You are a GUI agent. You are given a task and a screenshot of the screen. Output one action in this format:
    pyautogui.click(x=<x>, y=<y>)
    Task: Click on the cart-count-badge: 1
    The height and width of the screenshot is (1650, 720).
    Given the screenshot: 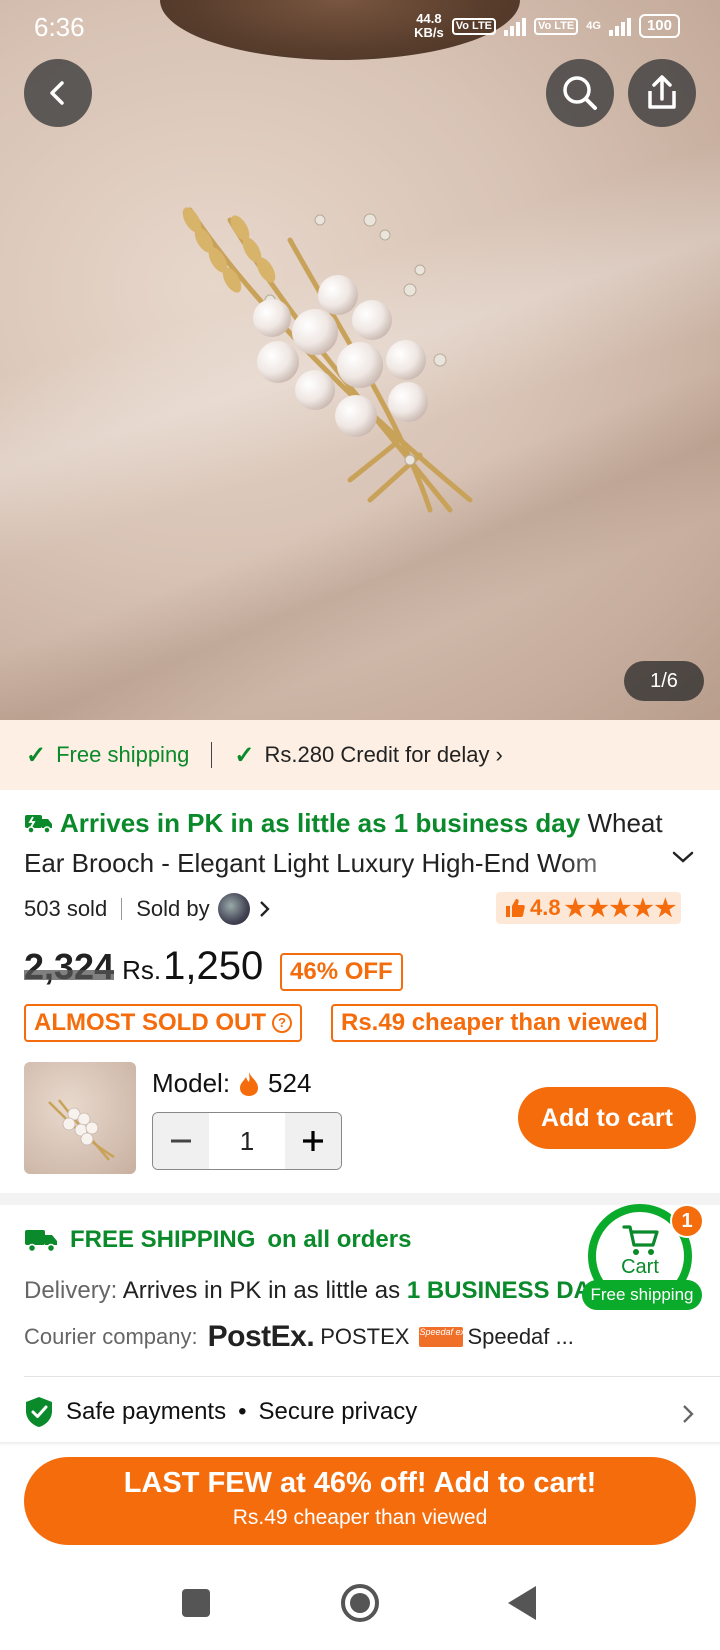 What is the action you would take?
    pyautogui.click(x=687, y=1221)
    